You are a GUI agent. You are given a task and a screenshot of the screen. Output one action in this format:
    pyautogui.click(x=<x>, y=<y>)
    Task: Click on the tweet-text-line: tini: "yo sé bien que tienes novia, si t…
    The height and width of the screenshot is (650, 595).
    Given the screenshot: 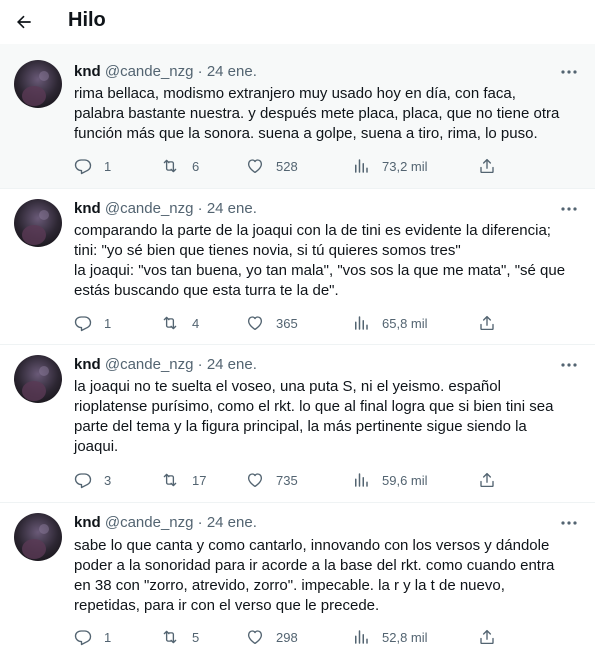 What is the action you would take?
    pyautogui.click(x=267, y=250)
    